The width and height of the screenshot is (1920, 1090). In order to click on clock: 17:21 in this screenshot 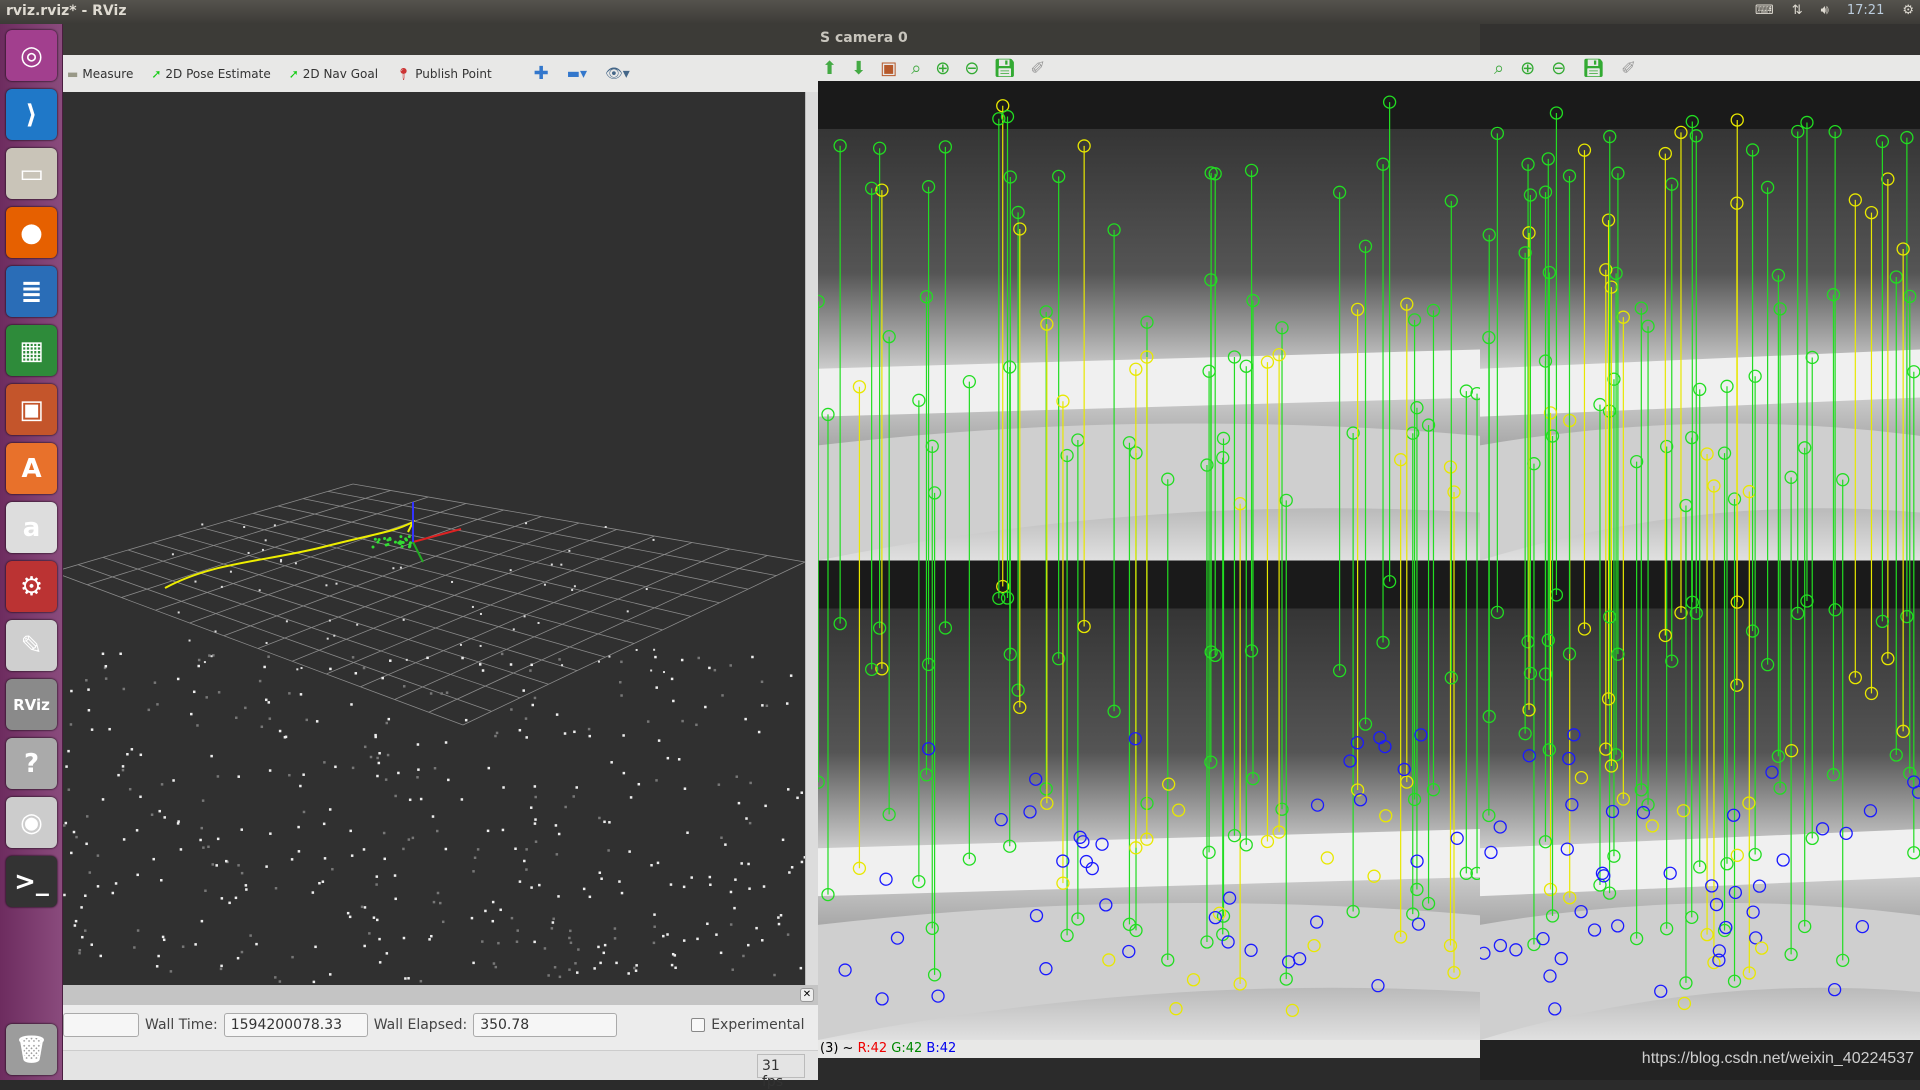, I will do `click(1865, 10)`.